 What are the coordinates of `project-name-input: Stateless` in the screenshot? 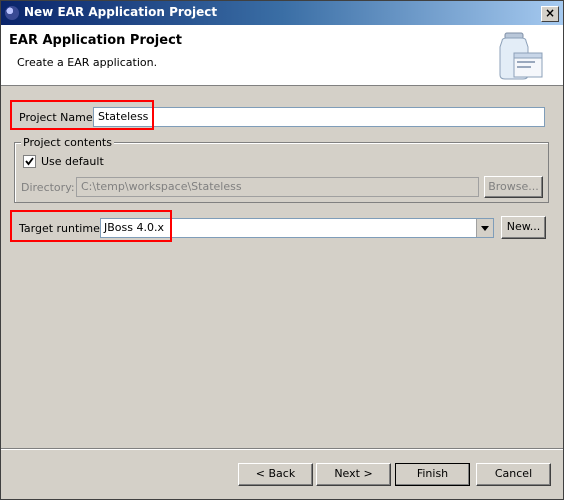 It's located at (319, 117).